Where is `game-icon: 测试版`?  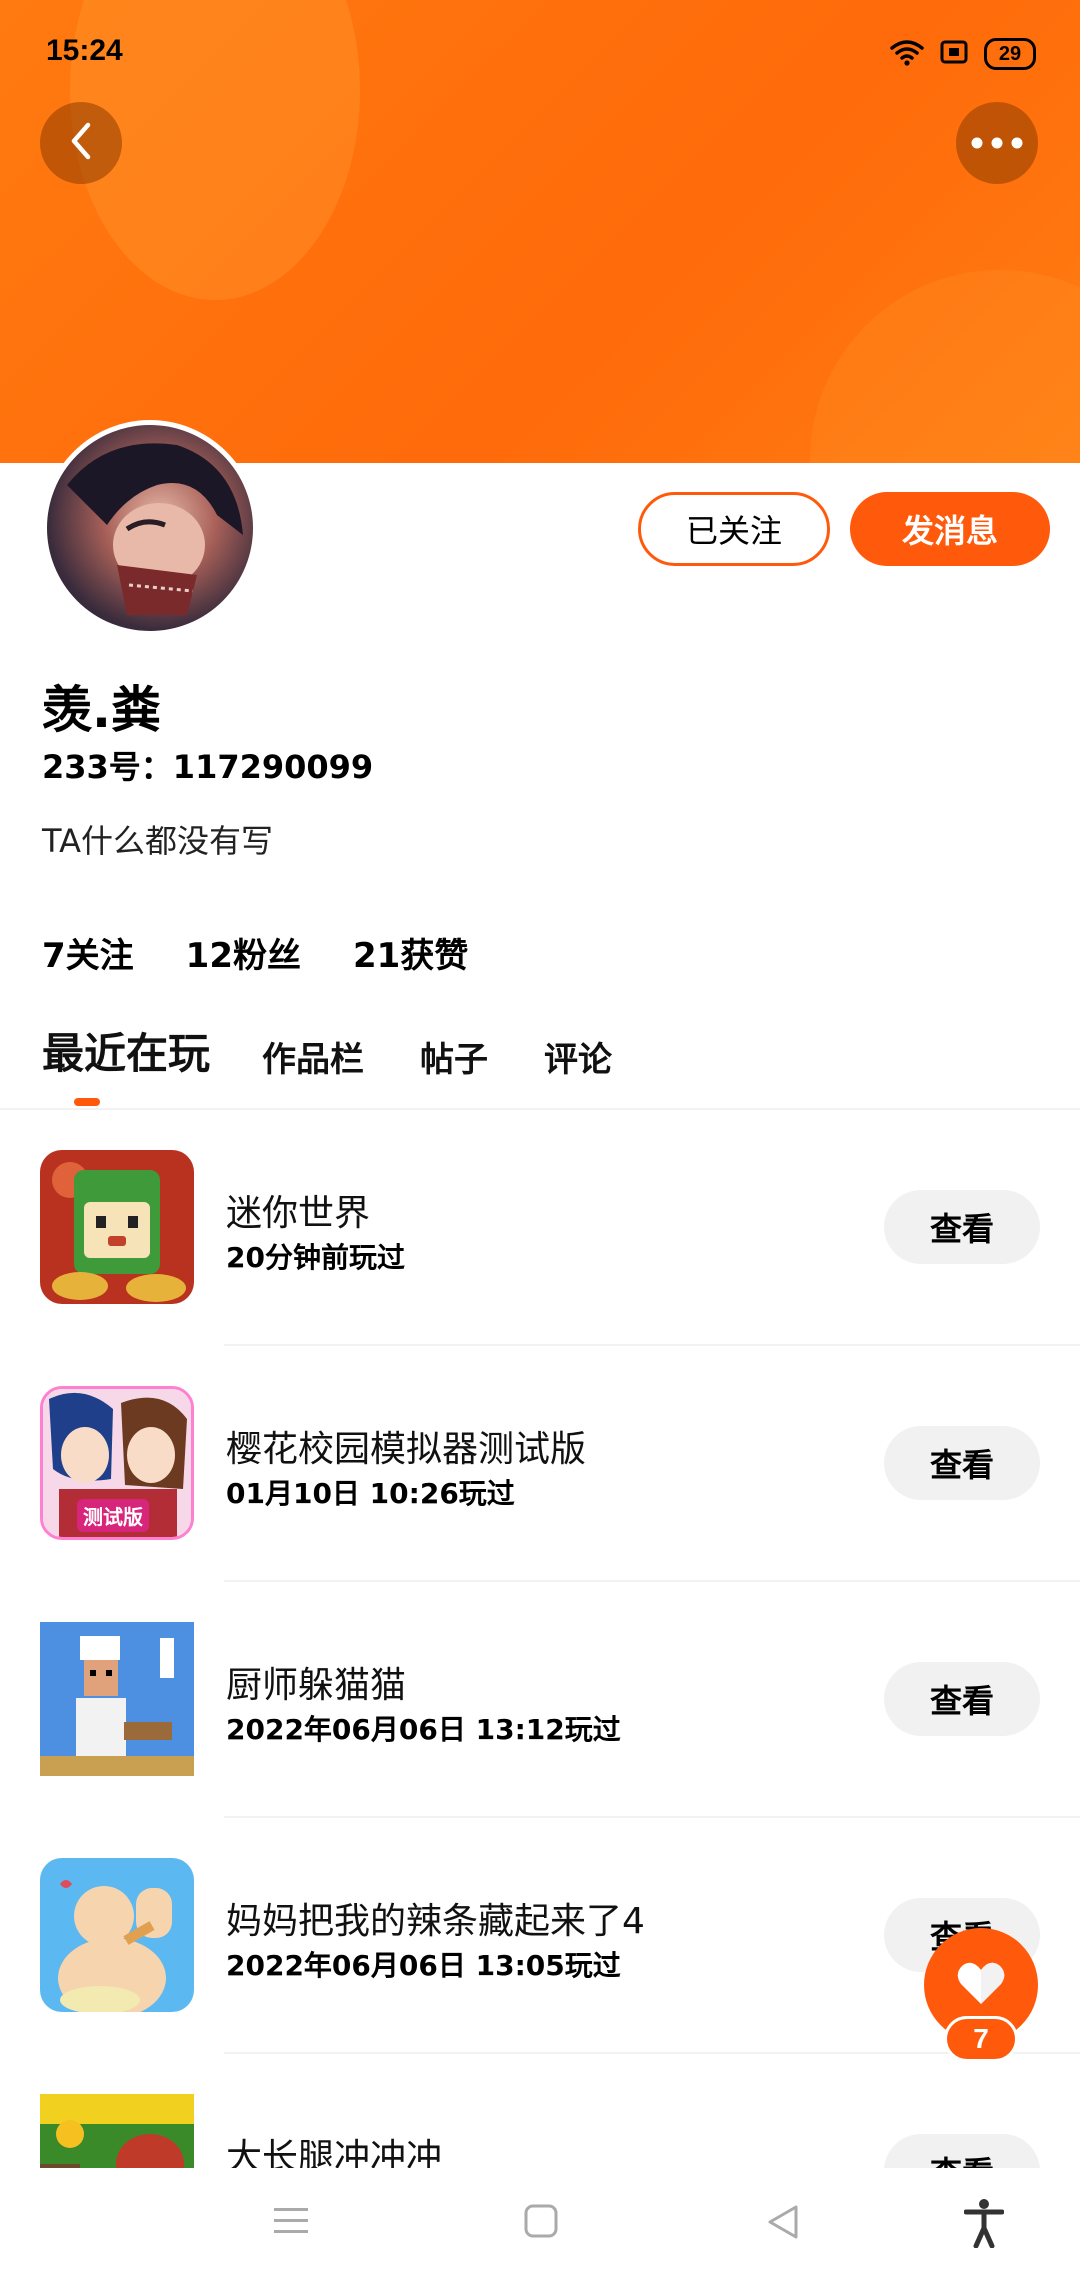 game-icon: 测试版 is located at coordinates (117, 1463).